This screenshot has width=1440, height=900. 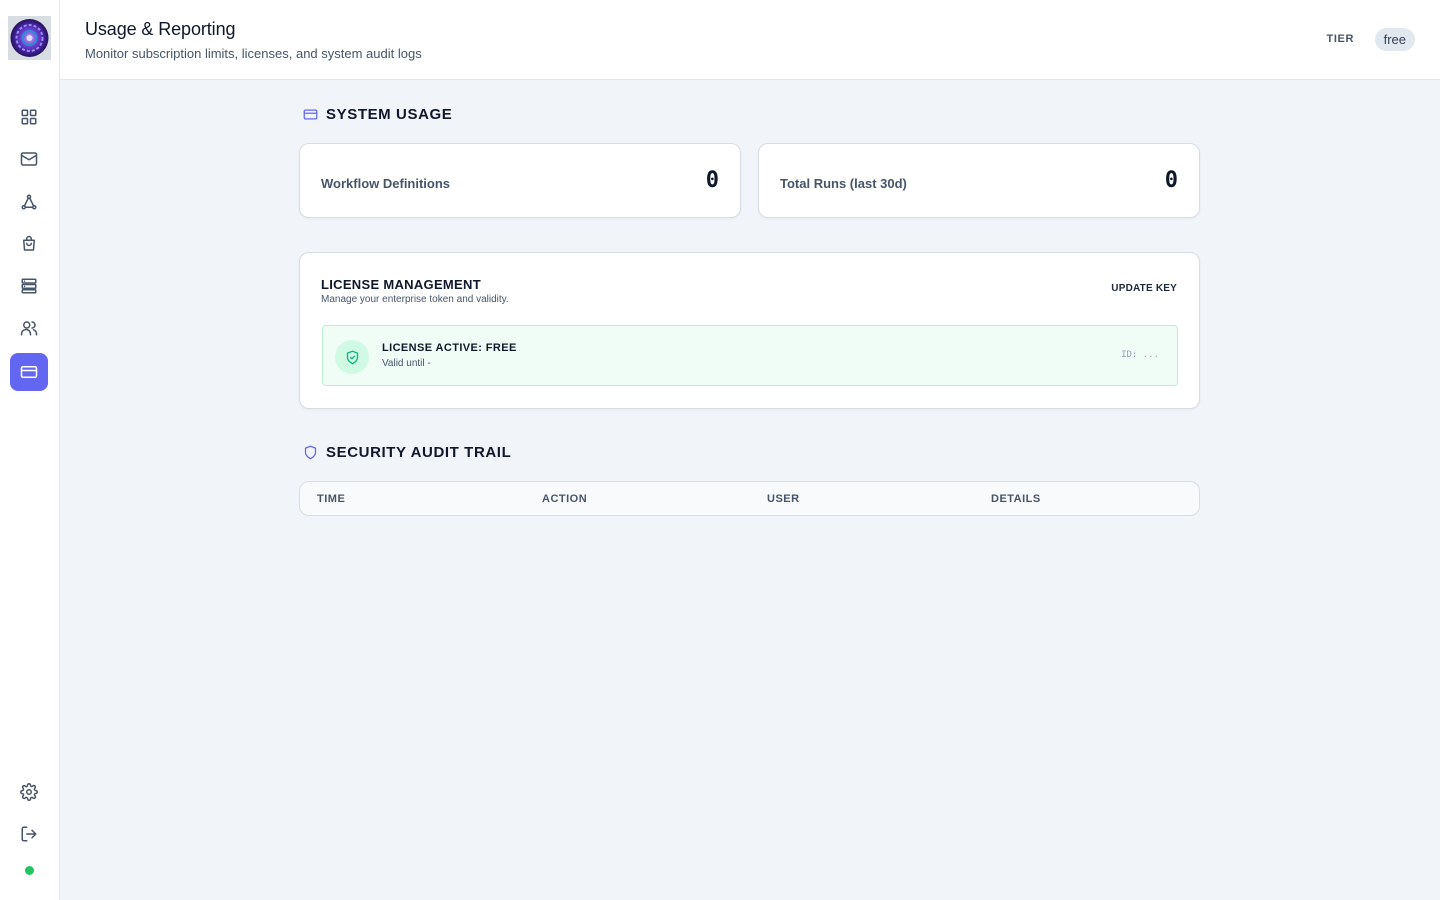 What do you see at coordinates (160, 29) in the screenshot?
I see `page-title: Usage & Reporting` at bounding box center [160, 29].